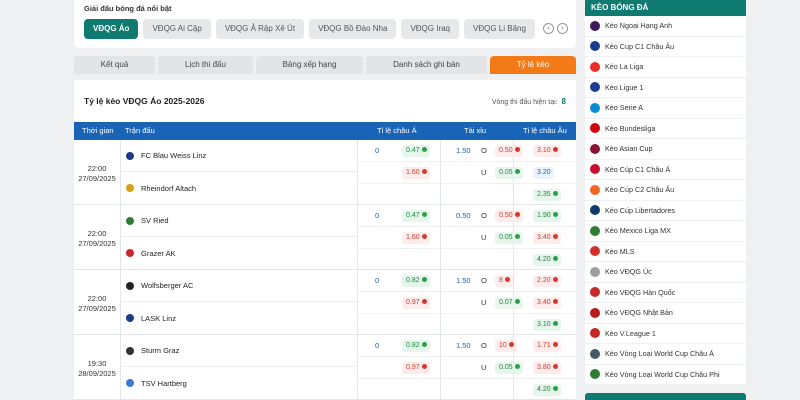  What do you see at coordinates (466, 195) in the screenshot?
I see `odds-line-3: 2.35` at bounding box center [466, 195].